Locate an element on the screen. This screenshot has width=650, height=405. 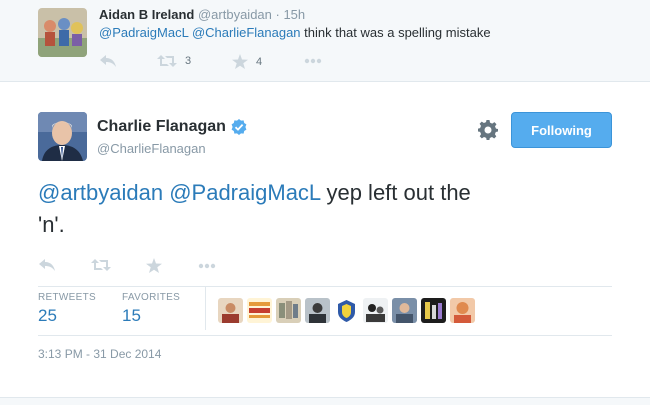
footer-strip is located at coordinates (325, 401).